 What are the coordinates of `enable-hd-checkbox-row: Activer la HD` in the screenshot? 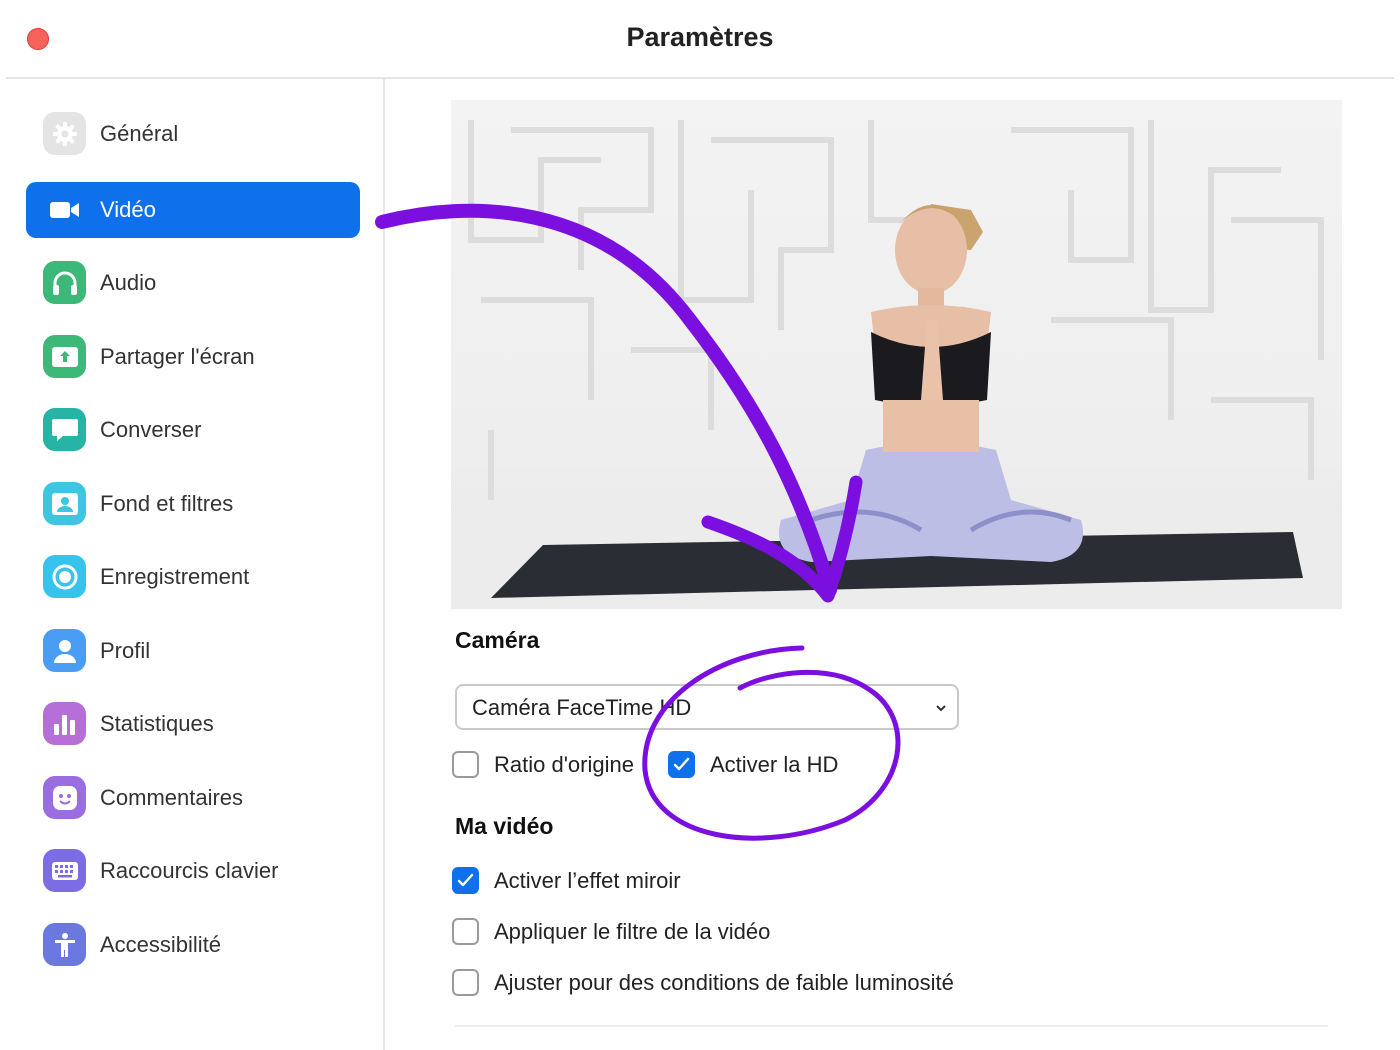 It's located at (768, 766).